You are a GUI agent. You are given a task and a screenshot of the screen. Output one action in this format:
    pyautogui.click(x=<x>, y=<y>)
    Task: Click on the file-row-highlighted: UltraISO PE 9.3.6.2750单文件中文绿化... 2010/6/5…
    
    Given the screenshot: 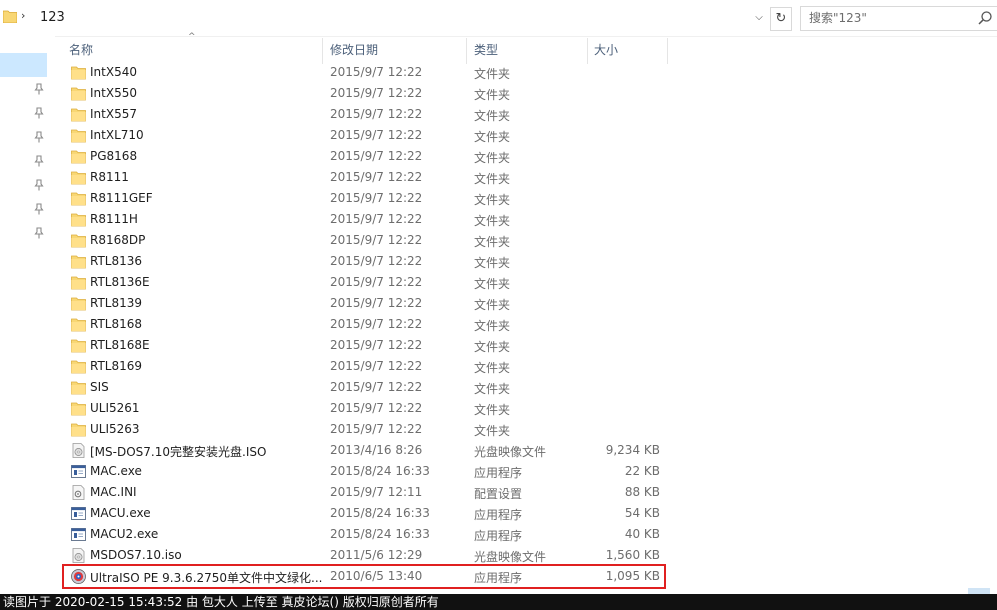 What is the action you would take?
    pyautogui.click(x=364, y=576)
    